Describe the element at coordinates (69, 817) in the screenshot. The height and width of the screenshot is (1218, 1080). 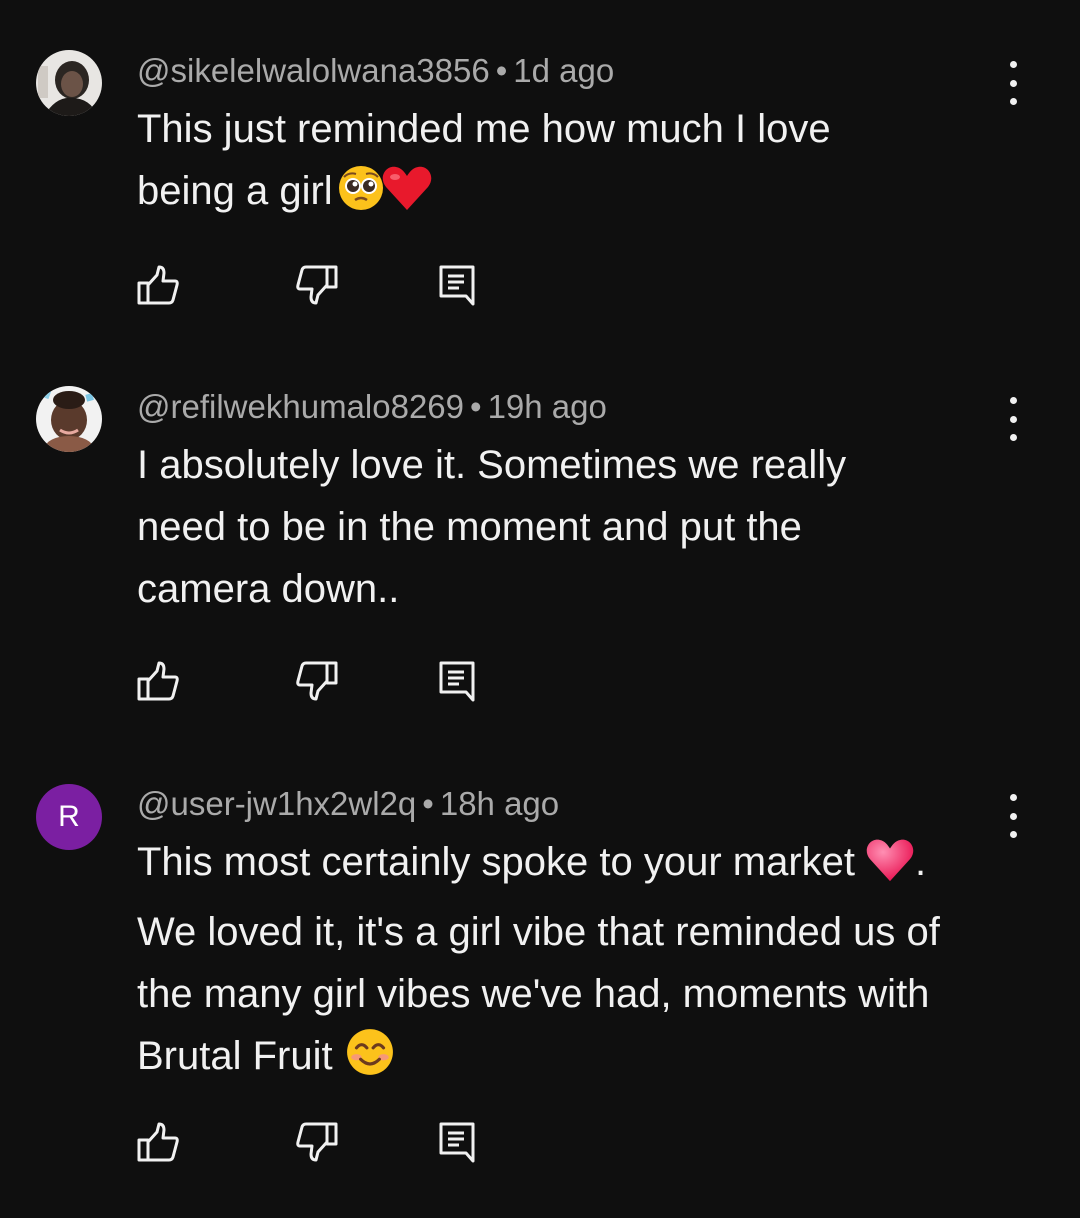
I see `avatar: R` at that location.